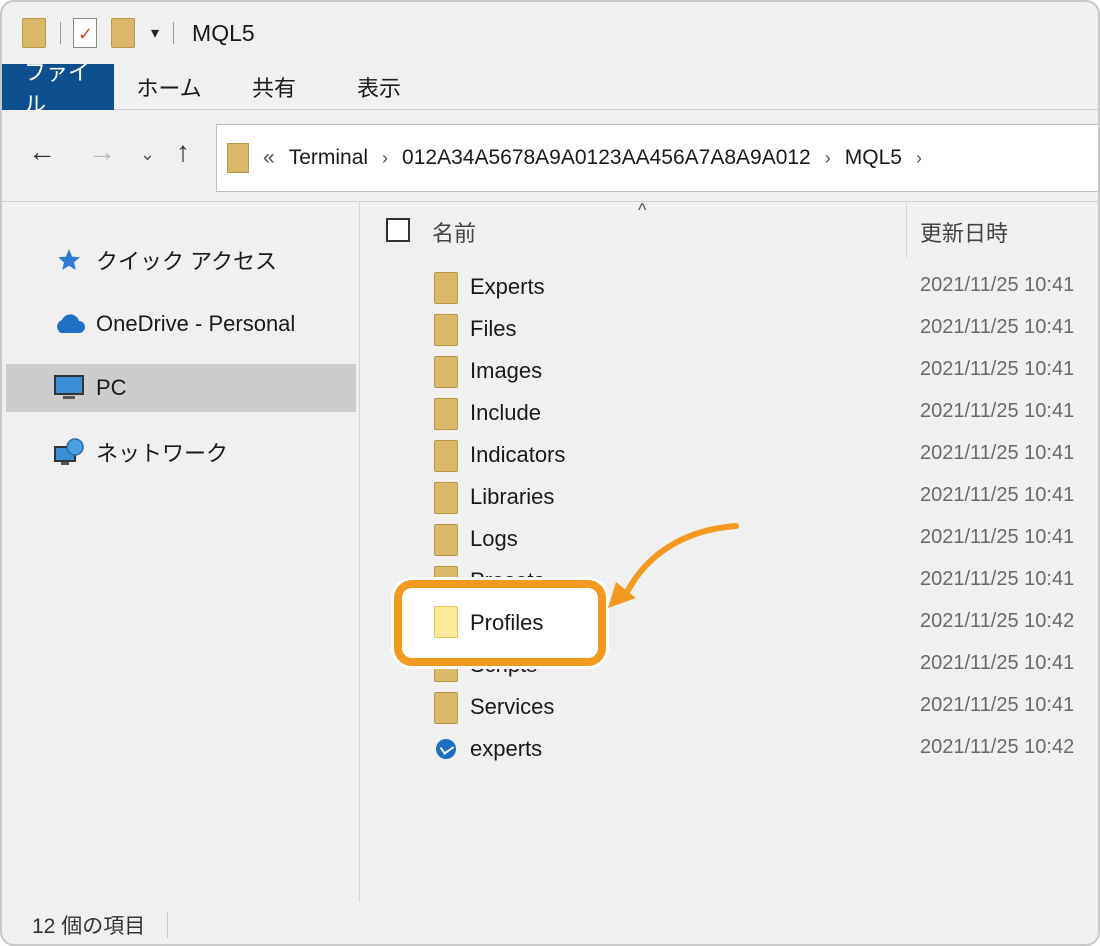 Image resolution: width=1100 pixels, height=946 pixels. What do you see at coordinates (507, 622) in the screenshot?
I see `file-name: Profiles` at bounding box center [507, 622].